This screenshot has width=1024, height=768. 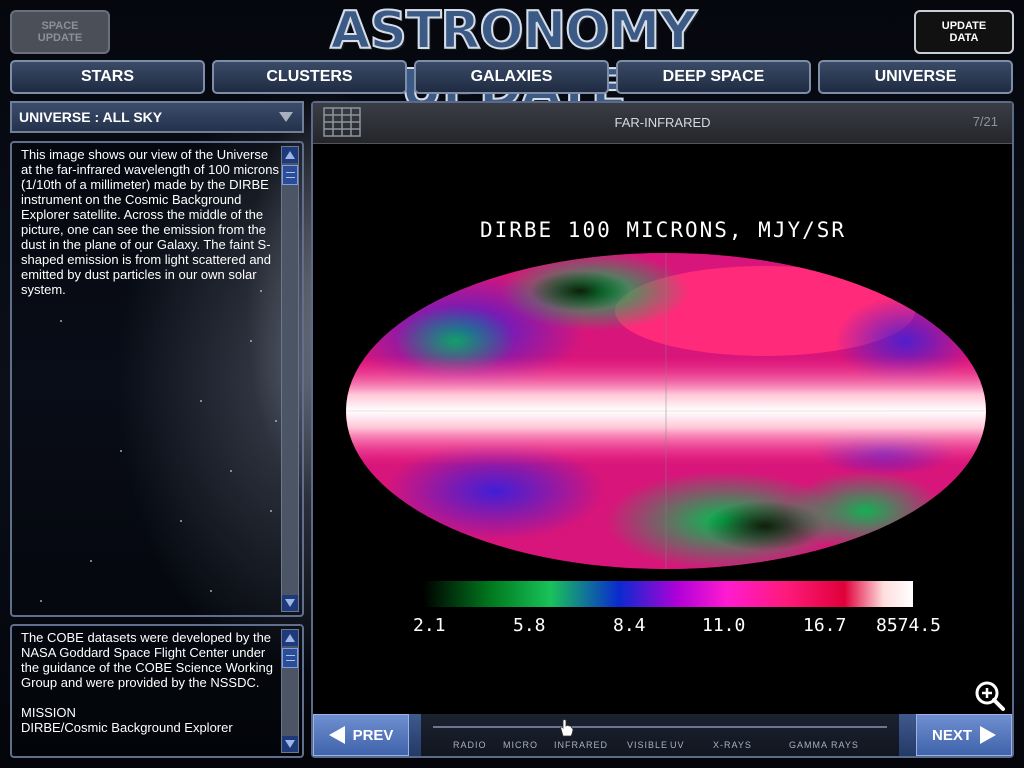 I want to click on tab-label: STARS, so click(x=107, y=76).